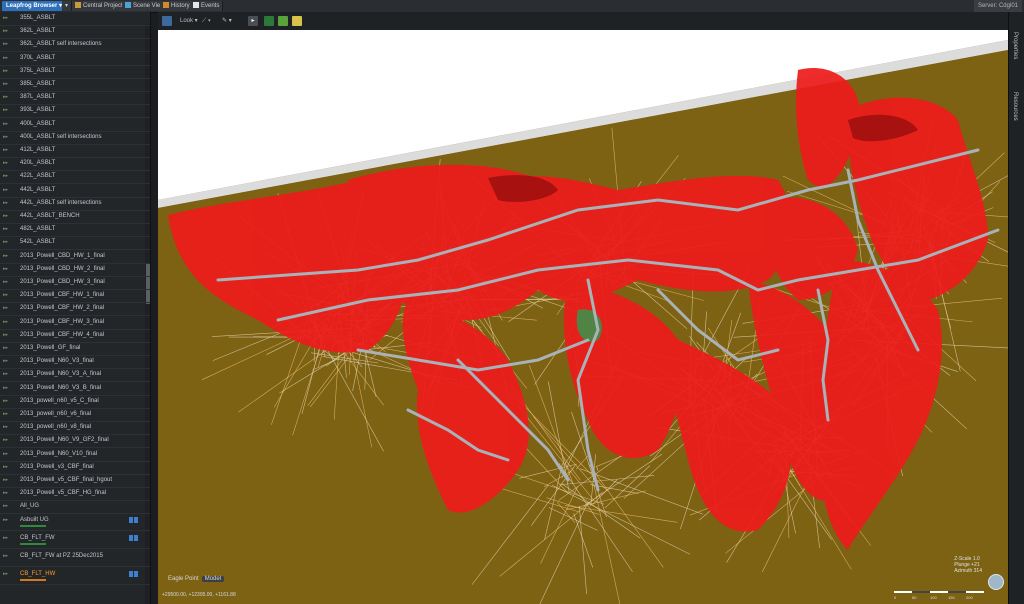 The width and height of the screenshot is (1024, 604). I want to click on list-item: ▸▸ 422L_ASBLT, so click(75, 177).